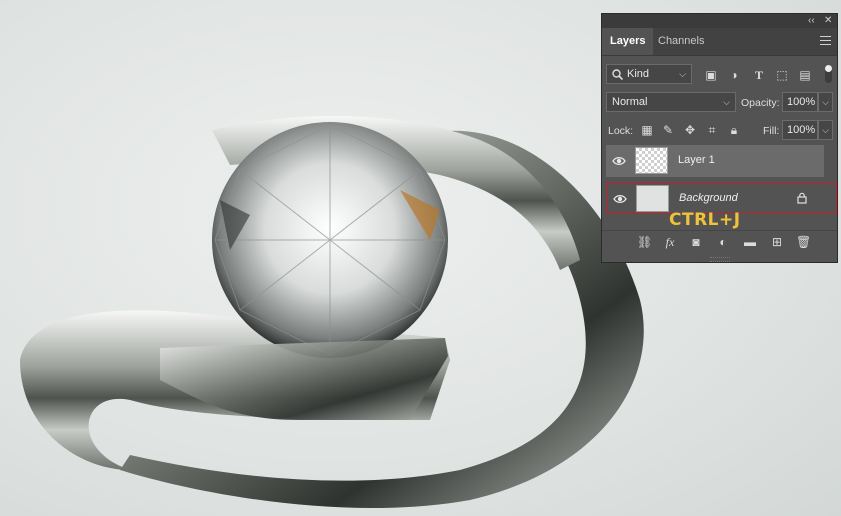  Describe the element at coordinates (708, 198) in the screenshot. I see `layer-name: Background` at that location.